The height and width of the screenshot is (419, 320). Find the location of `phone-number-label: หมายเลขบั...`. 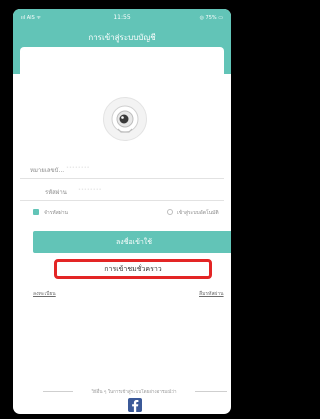

phone-number-label: หมายเลขบั... is located at coordinates (47, 170).